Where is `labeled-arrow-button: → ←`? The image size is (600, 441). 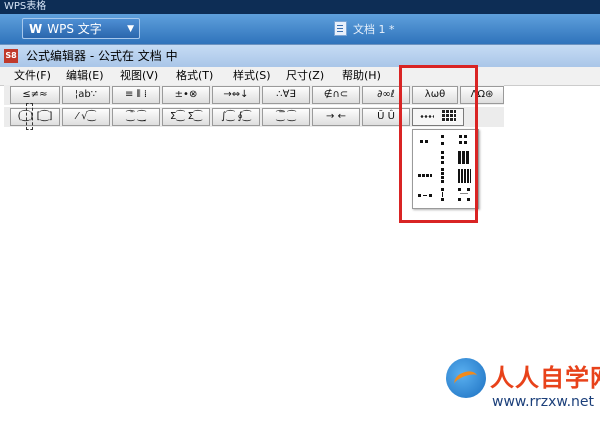
labeled-arrow-button: → ← is located at coordinates (336, 117).